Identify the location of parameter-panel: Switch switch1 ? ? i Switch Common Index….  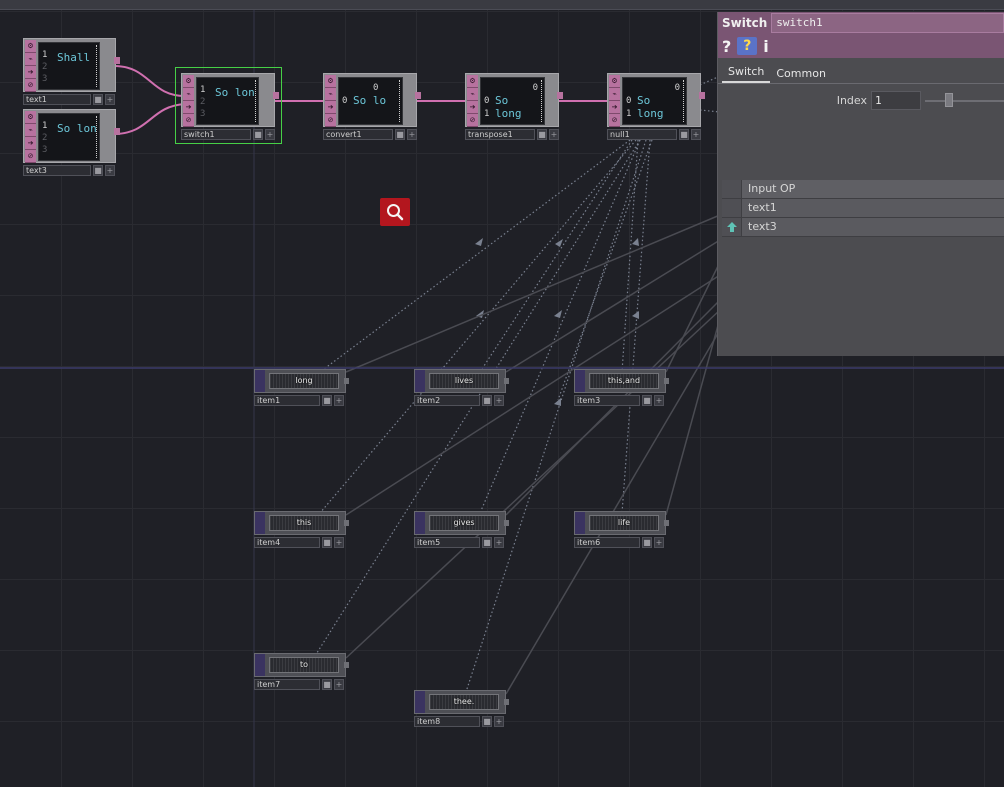
(860, 184).